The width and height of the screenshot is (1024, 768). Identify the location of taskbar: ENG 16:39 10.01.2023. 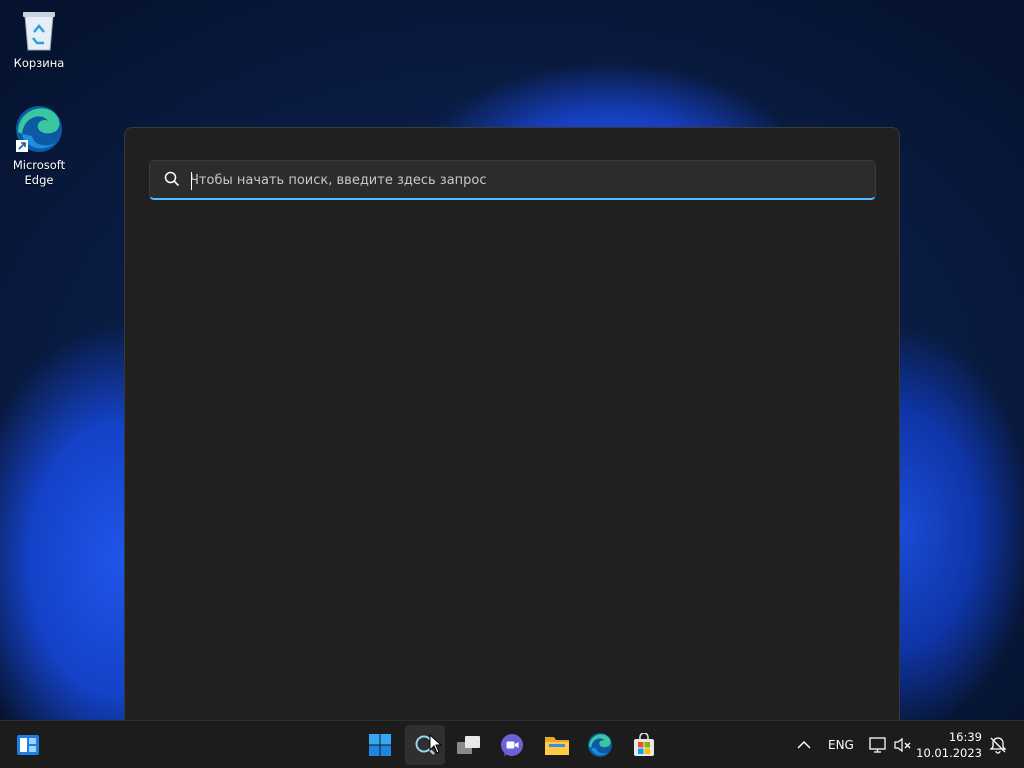
(512, 744).